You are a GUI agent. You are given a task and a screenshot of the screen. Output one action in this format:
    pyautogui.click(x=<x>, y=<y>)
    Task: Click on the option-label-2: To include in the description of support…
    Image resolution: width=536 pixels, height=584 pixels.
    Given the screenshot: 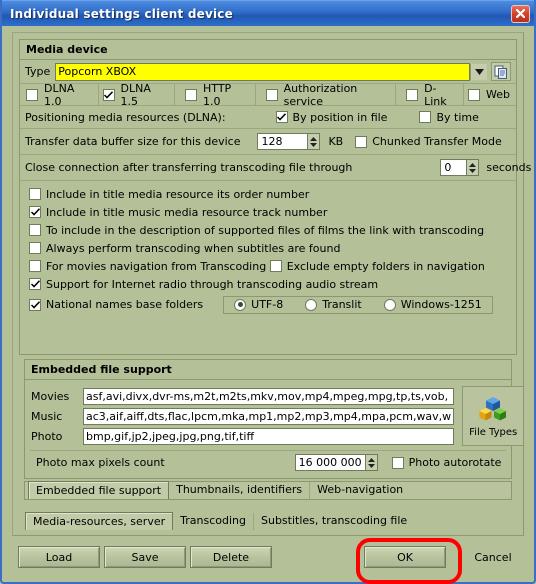 What is the action you would take?
    pyautogui.click(x=265, y=230)
    